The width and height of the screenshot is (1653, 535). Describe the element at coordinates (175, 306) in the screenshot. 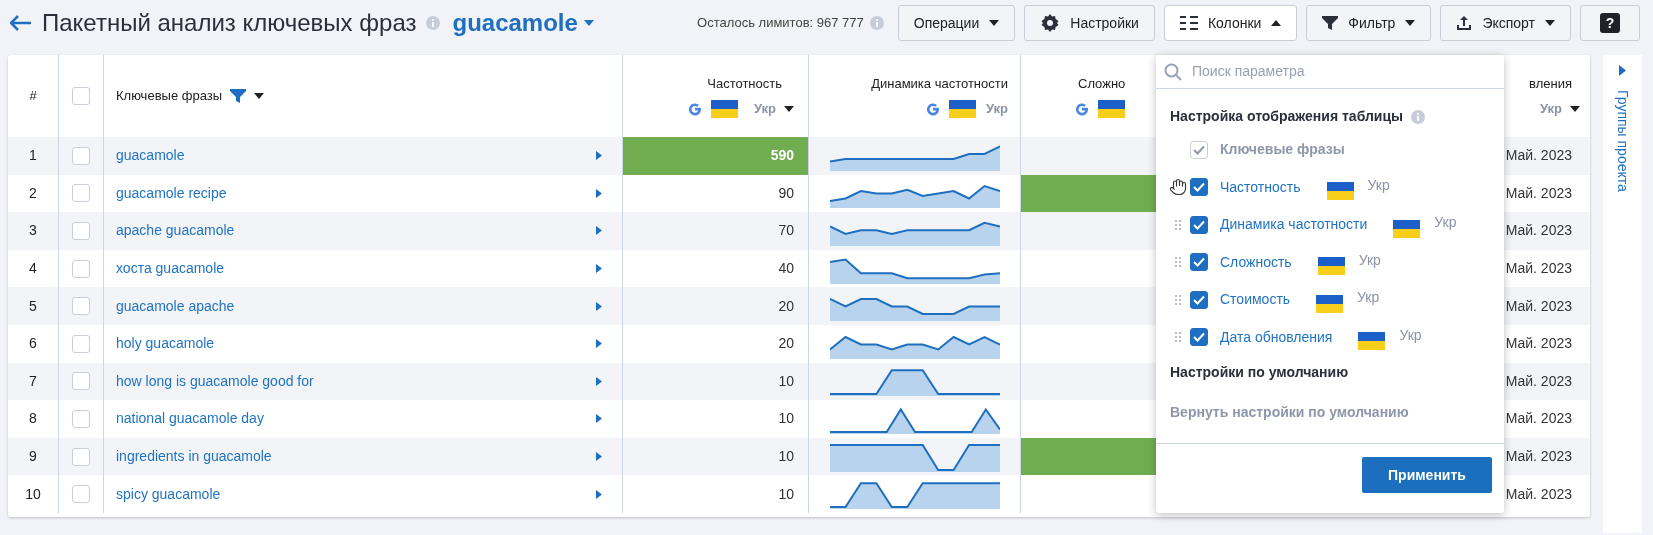

I see `keyword-link: guacamole apache` at that location.